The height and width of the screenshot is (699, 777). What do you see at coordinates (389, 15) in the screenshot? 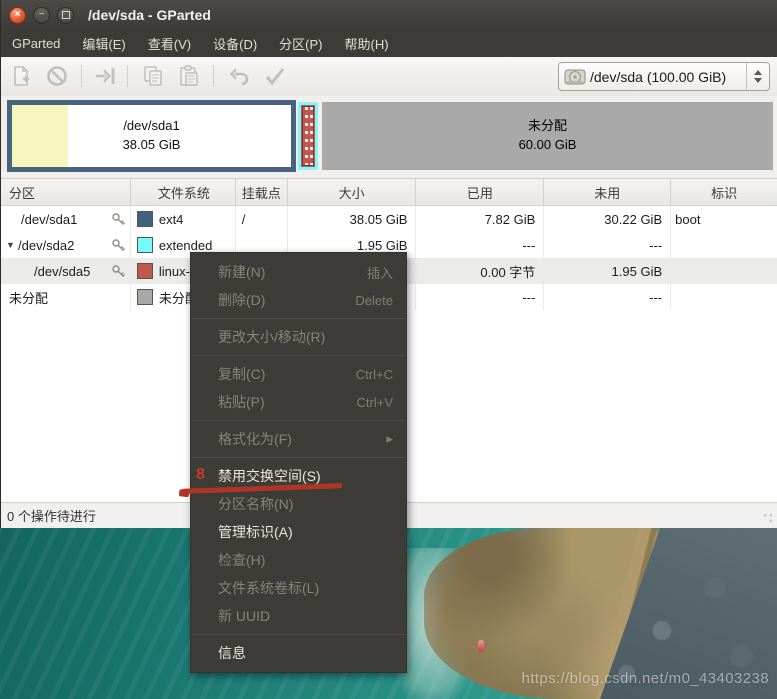
I see `titlebar: × − /dev/sda - GParted` at bounding box center [389, 15].